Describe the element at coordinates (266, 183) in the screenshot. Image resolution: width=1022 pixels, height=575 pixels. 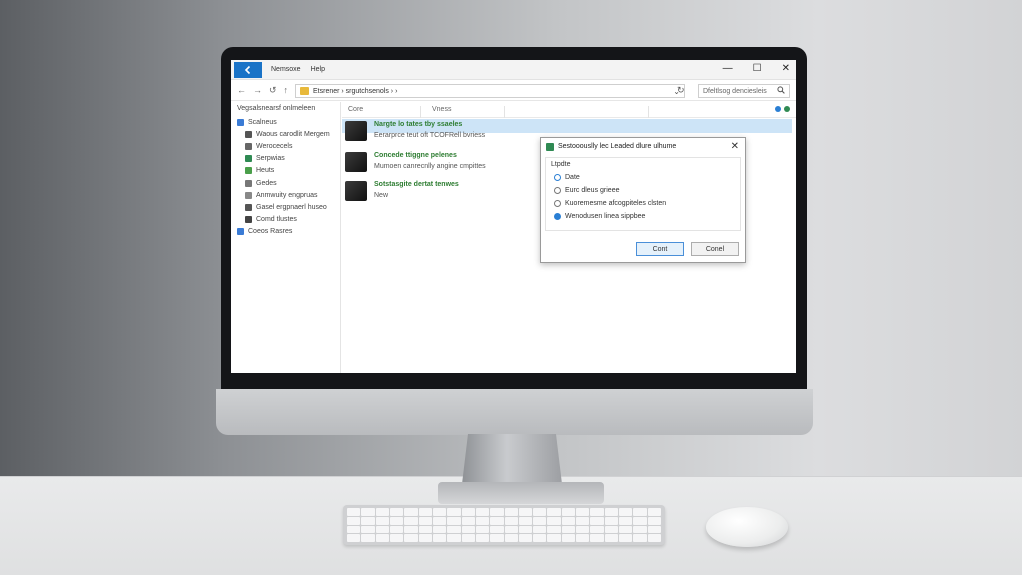
I see `sidebar-item-label: Gedes` at that location.